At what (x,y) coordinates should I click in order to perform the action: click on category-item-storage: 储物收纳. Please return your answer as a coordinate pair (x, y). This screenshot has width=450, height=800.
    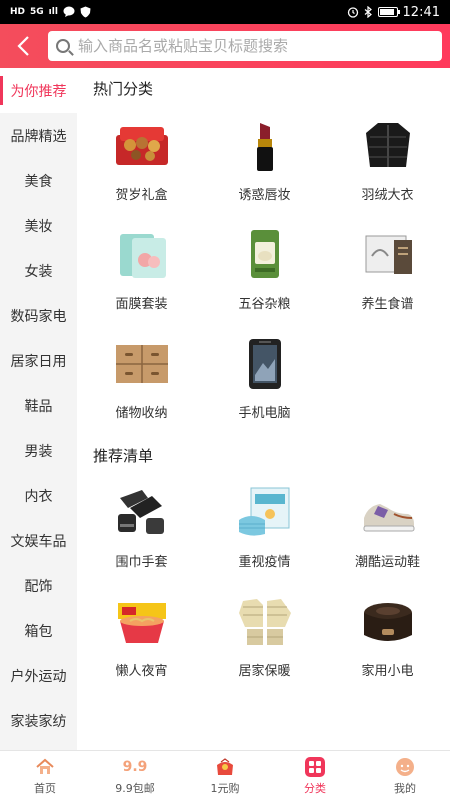
    Looking at the image, I should click on (141, 380).